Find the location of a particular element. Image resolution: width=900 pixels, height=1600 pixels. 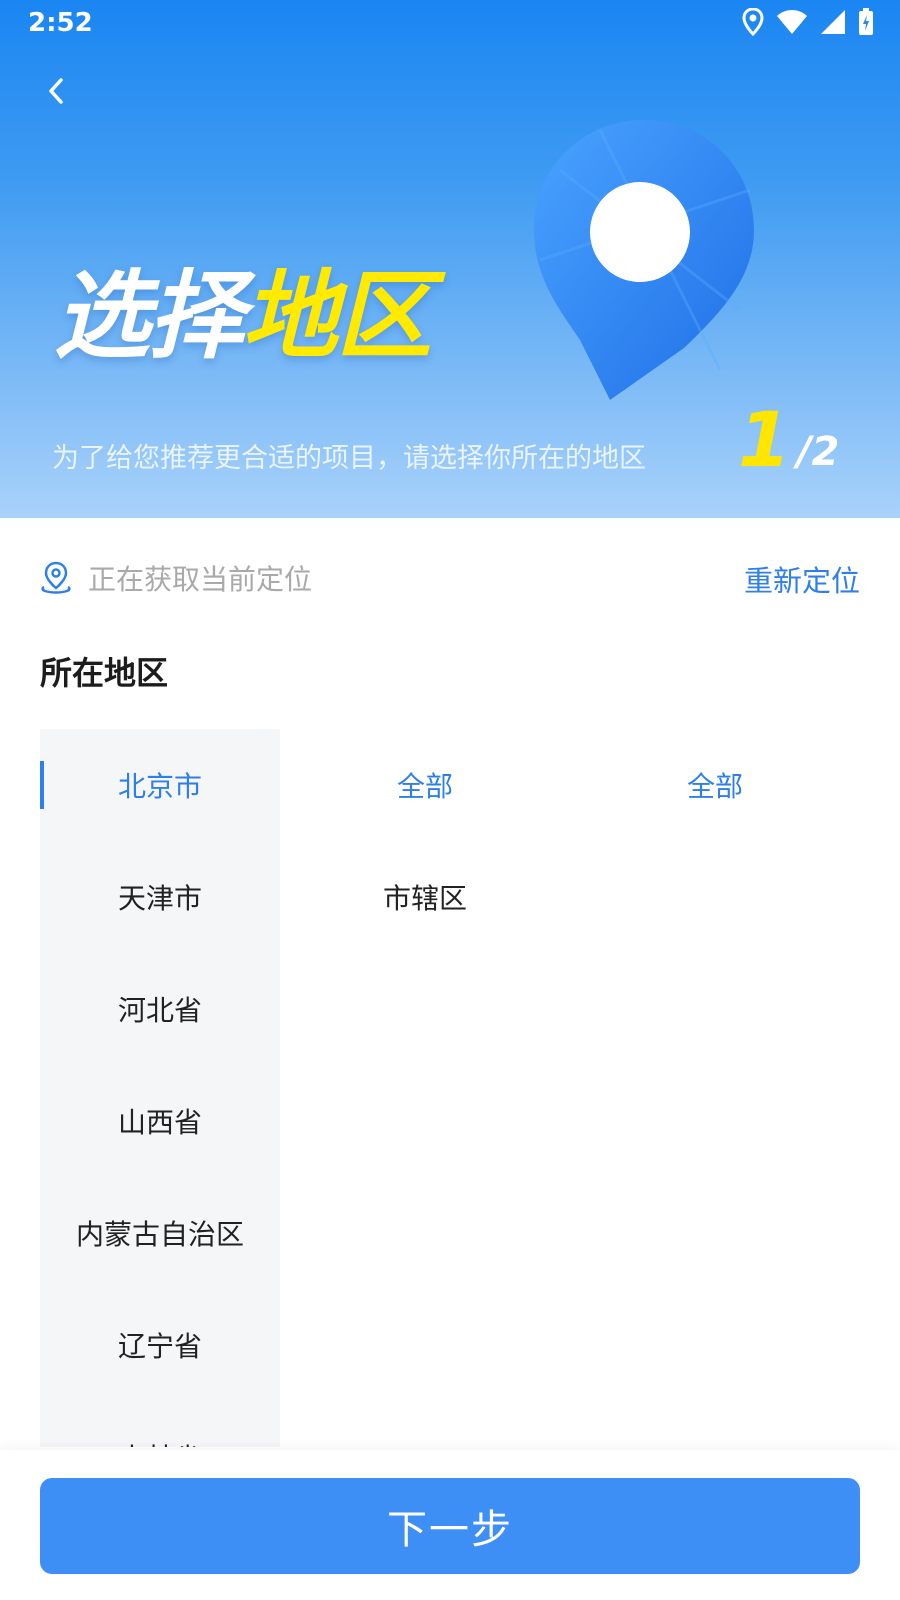

location-row: 正在获取当前定位 重新定位 is located at coordinates (450, 578).